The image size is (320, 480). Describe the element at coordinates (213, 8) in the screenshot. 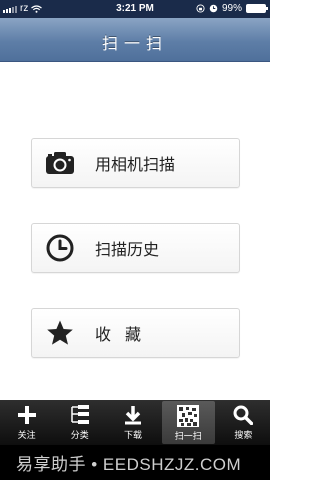

I see `alarm-icon` at that location.